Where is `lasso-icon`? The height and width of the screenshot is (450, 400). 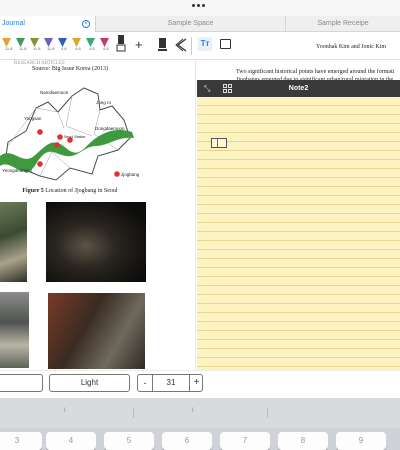
lasso-icon is located at coordinates (181, 47).